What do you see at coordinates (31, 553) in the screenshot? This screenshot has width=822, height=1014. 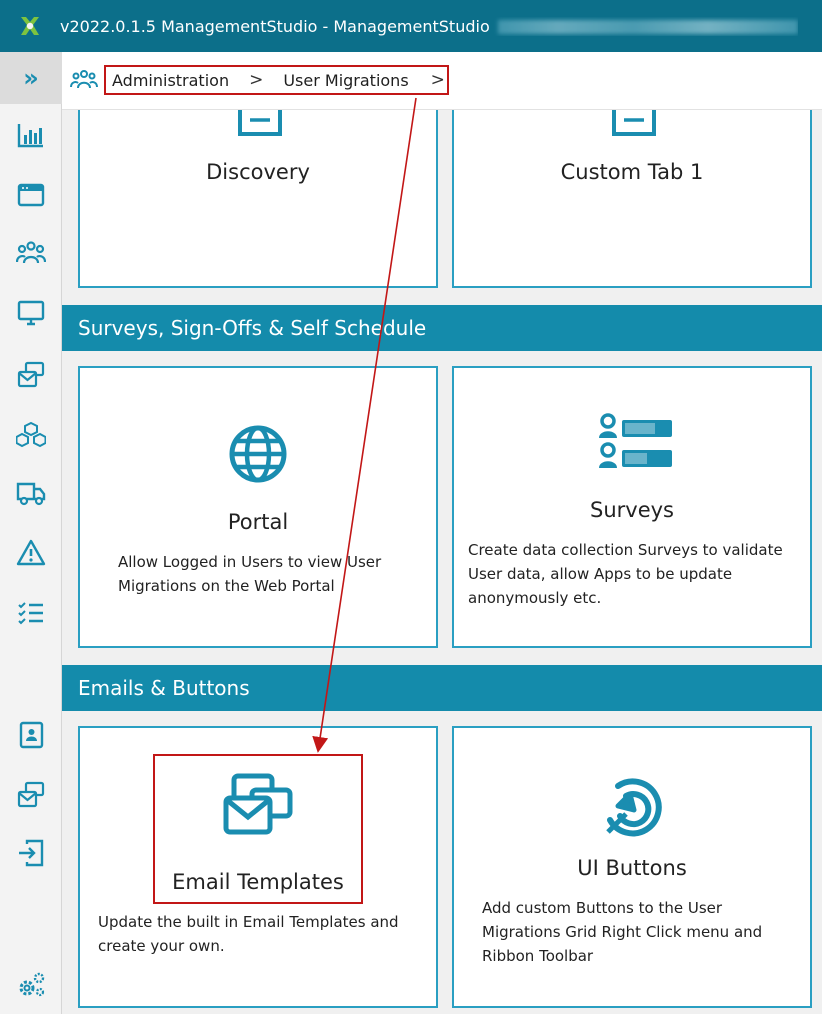 I see `warning-triangle-icon` at bounding box center [31, 553].